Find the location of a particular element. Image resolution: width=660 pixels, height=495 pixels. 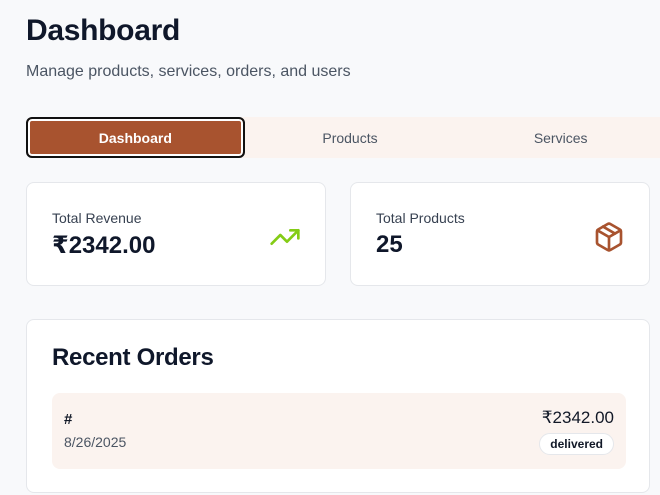

order-status-badge: delivered is located at coordinates (576, 444).